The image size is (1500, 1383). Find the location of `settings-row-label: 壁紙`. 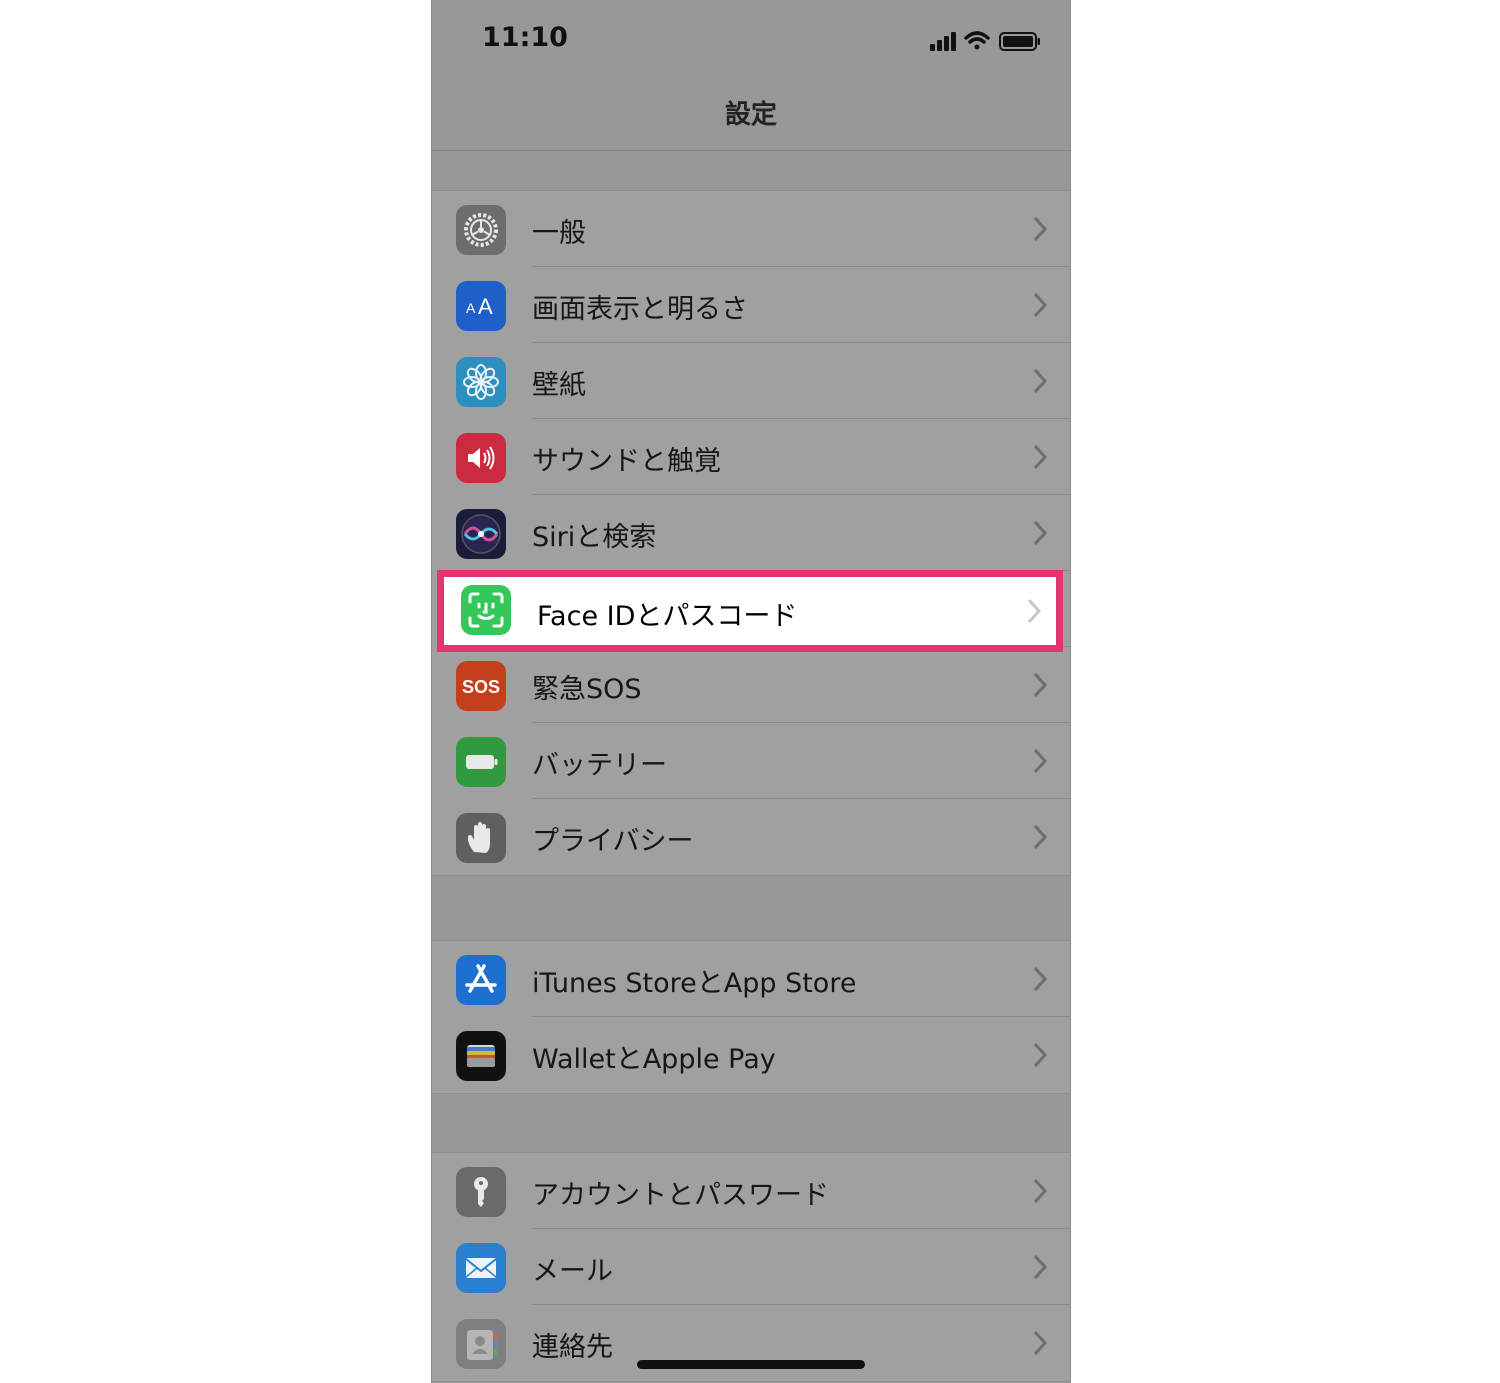

settings-row-label: 壁紙 is located at coordinates (559, 385).